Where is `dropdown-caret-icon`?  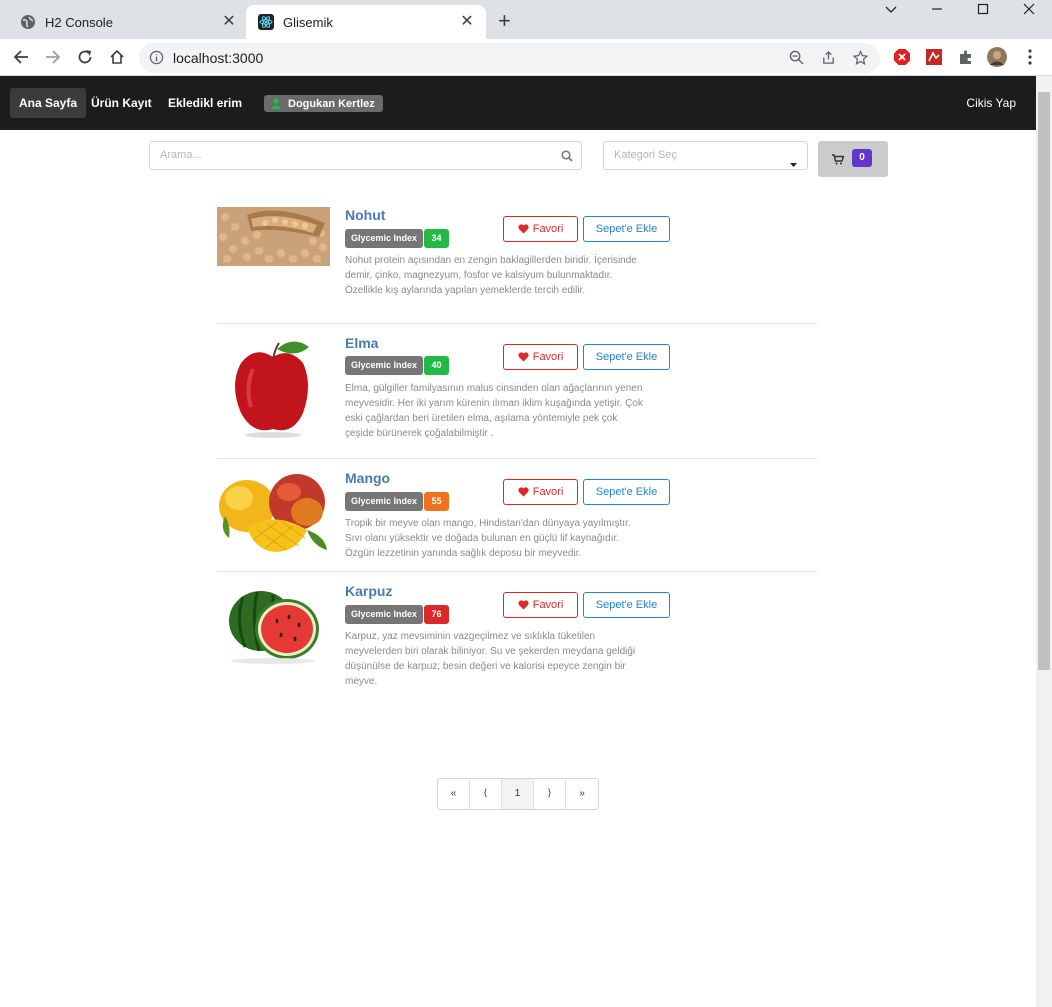
dropdown-caret-icon is located at coordinates (793, 163).